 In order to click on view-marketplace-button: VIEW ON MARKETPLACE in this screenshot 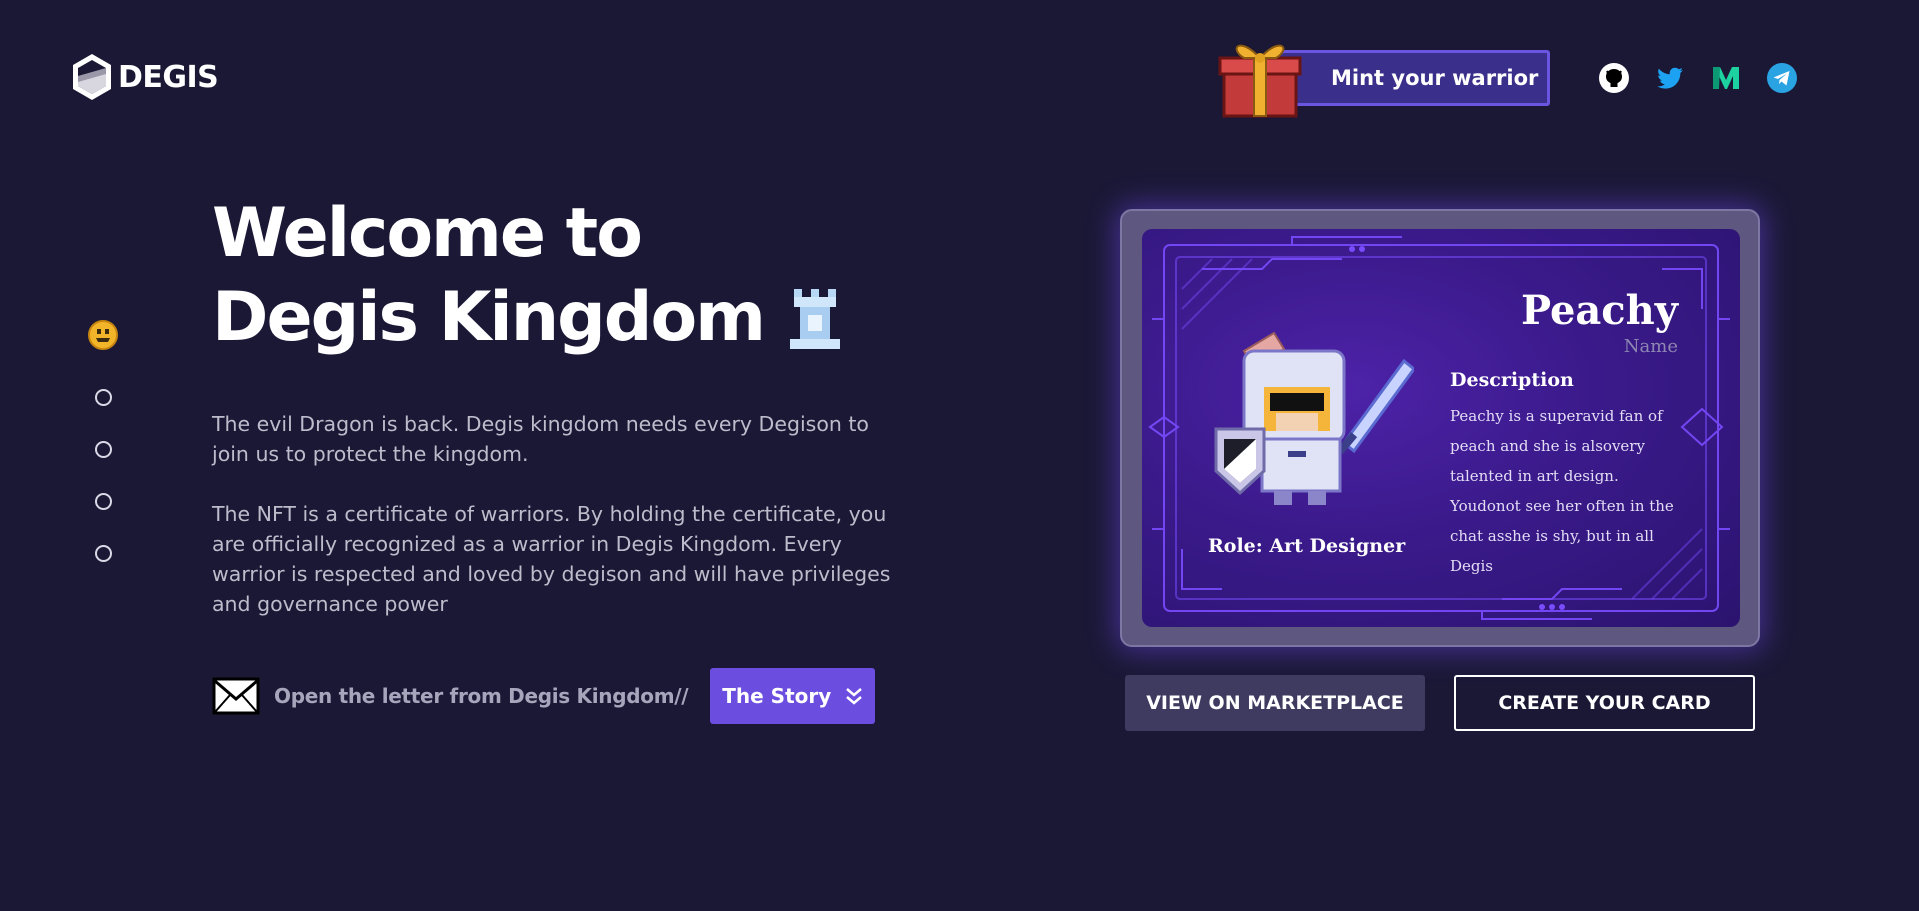, I will do `click(1275, 703)`.